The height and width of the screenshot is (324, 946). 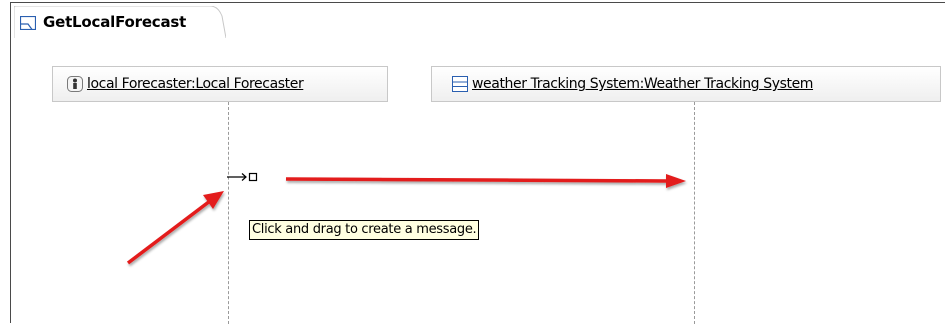 What do you see at coordinates (242, 177) in the screenshot?
I see `message-create-cursor-icon` at bounding box center [242, 177].